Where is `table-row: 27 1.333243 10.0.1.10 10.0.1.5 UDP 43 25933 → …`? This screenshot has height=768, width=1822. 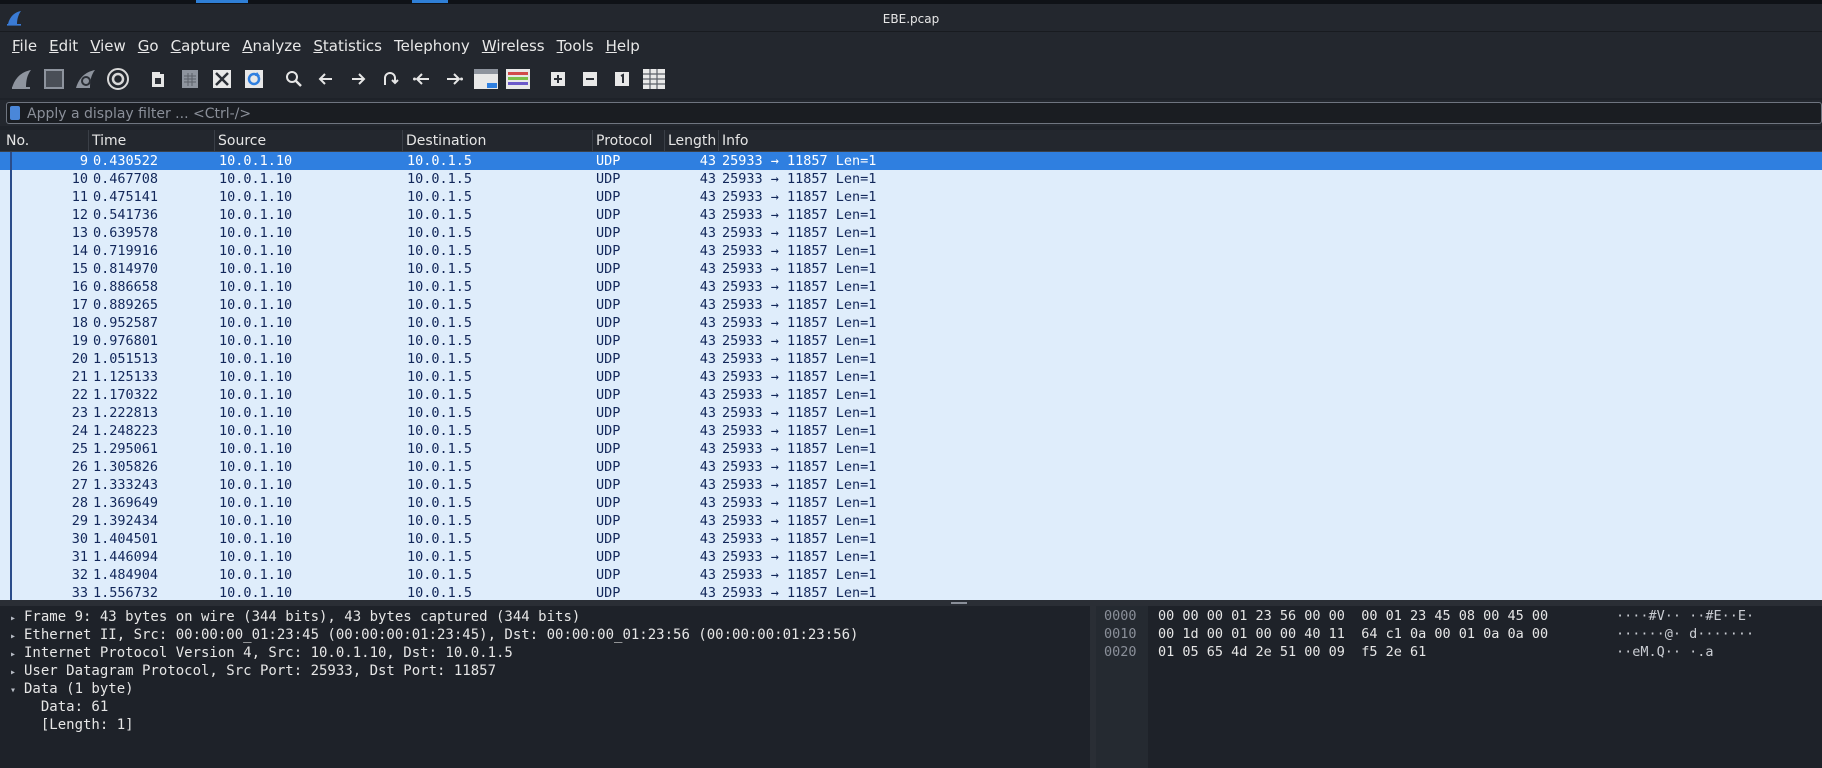
table-row: 27 1.333243 10.0.1.10 10.0.1.5 UDP 43 25933 → … is located at coordinates (911, 485).